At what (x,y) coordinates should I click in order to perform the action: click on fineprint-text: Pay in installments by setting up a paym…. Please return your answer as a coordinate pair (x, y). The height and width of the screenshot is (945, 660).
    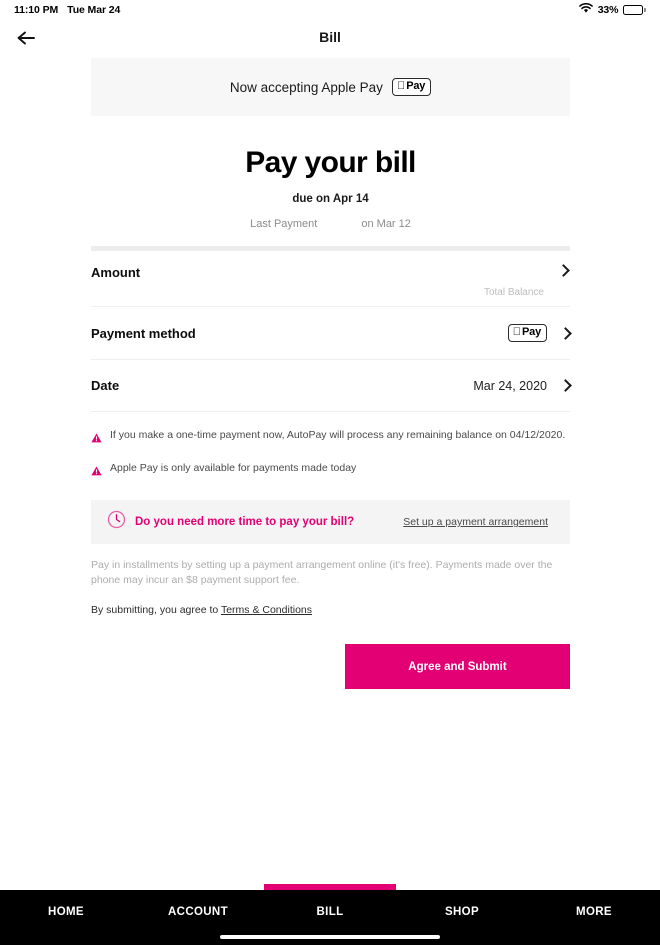
    Looking at the image, I should click on (322, 573).